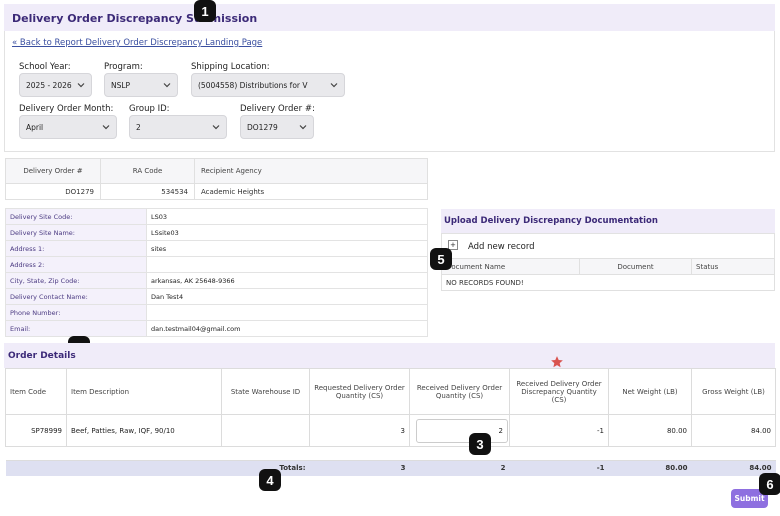 The height and width of the screenshot is (516, 780). What do you see at coordinates (205, 11) in the screenshot?
I see `marker-1: 1` at bounding box center [205, 11].